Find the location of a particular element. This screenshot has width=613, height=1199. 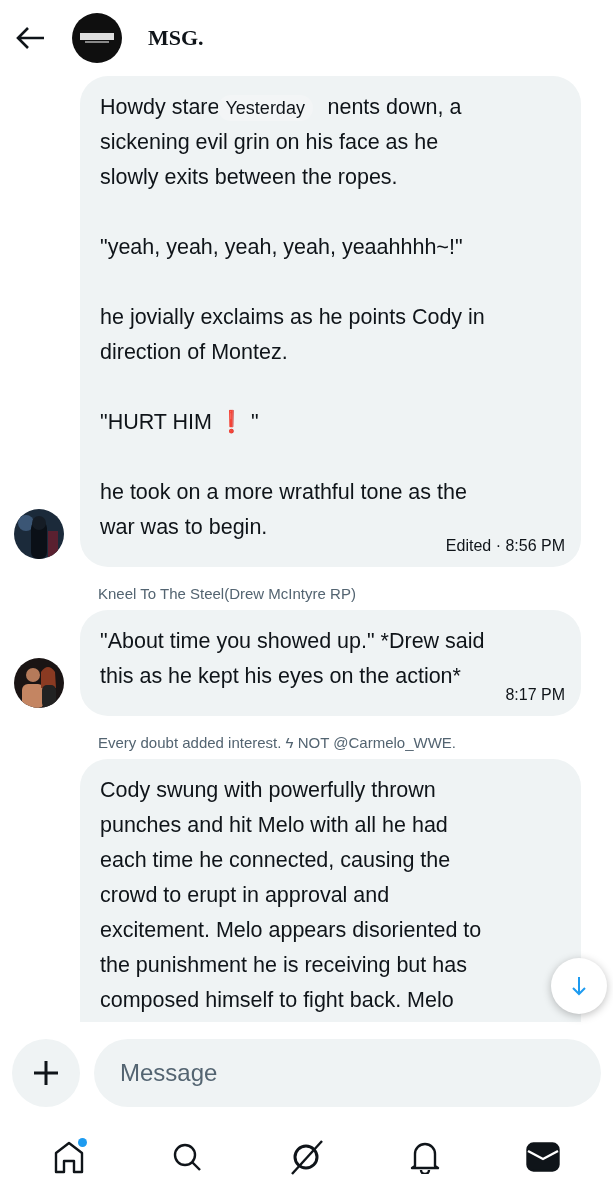

message-field: Message is located at coordinates (347, 1073).